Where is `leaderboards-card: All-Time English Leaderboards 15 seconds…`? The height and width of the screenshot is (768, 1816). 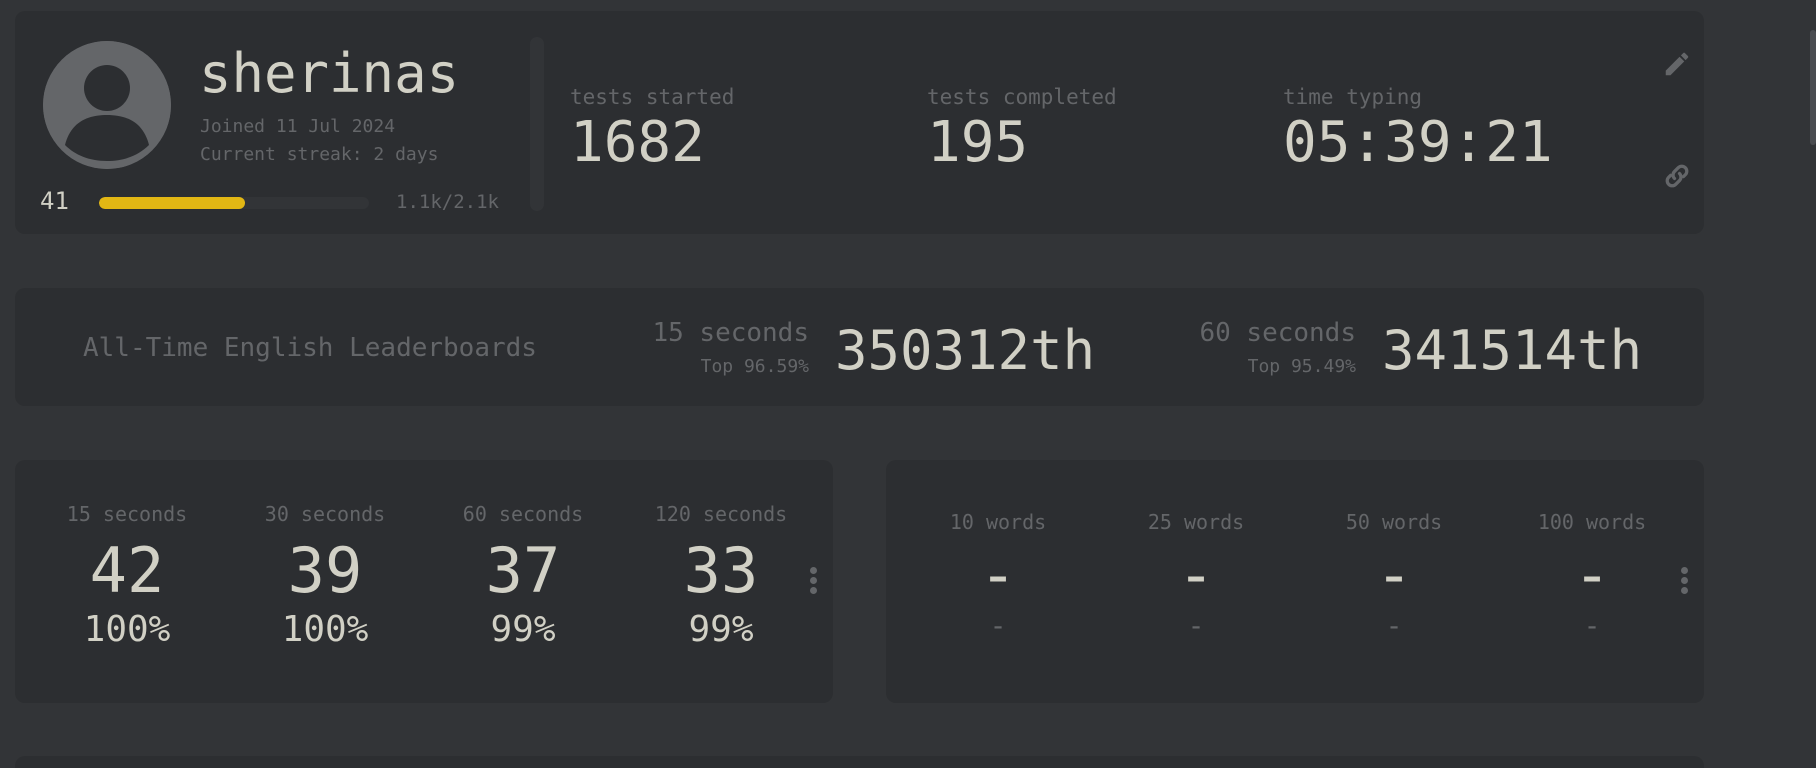 leaderboards-card: All-Time English Leaderboards 15 seconds… is located at coordinates (859, 347).